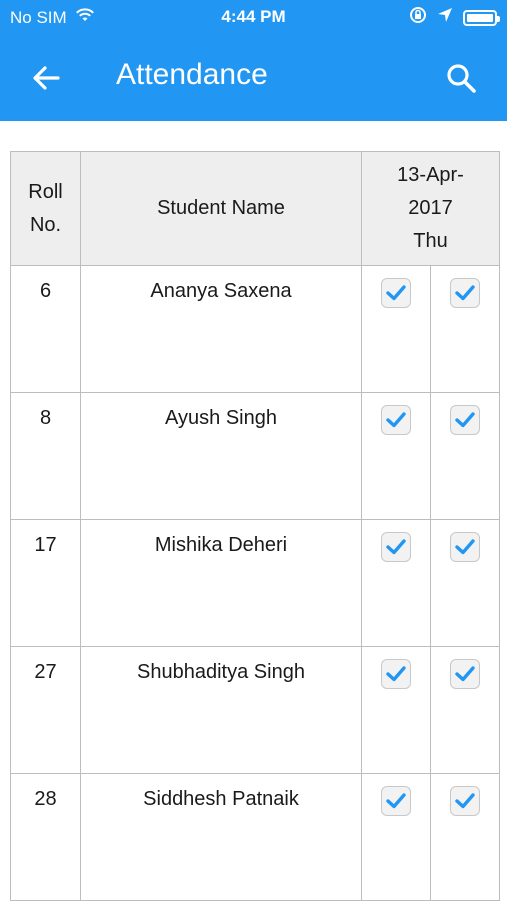 The height and width of the screenshot is (901, 507). What do you see at coordinates (221, 583) in the screenshot?
I see `name-cell: Mishika Deheri` at bounding box center [221, 583].